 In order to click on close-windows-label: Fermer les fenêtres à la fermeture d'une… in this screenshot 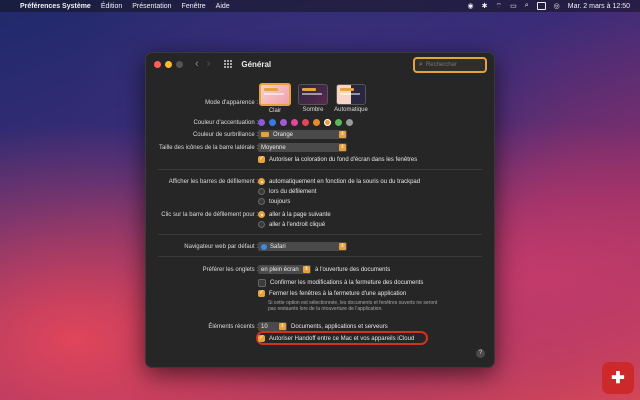, I will do `click(338, 293)`.